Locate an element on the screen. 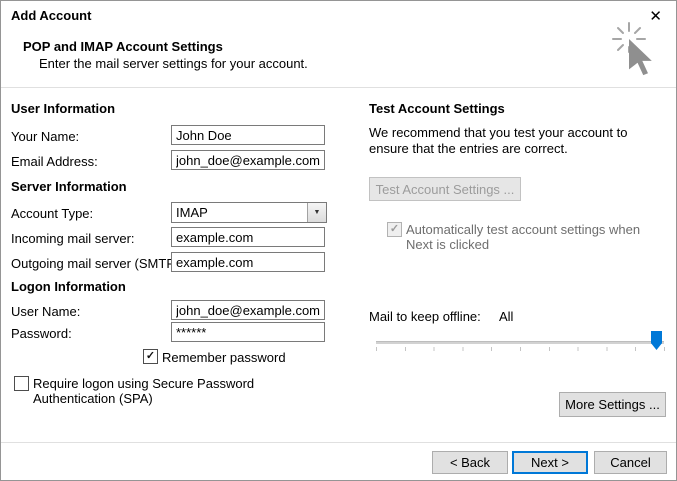  window-title: Add Account is located at coordinates (51, 15).